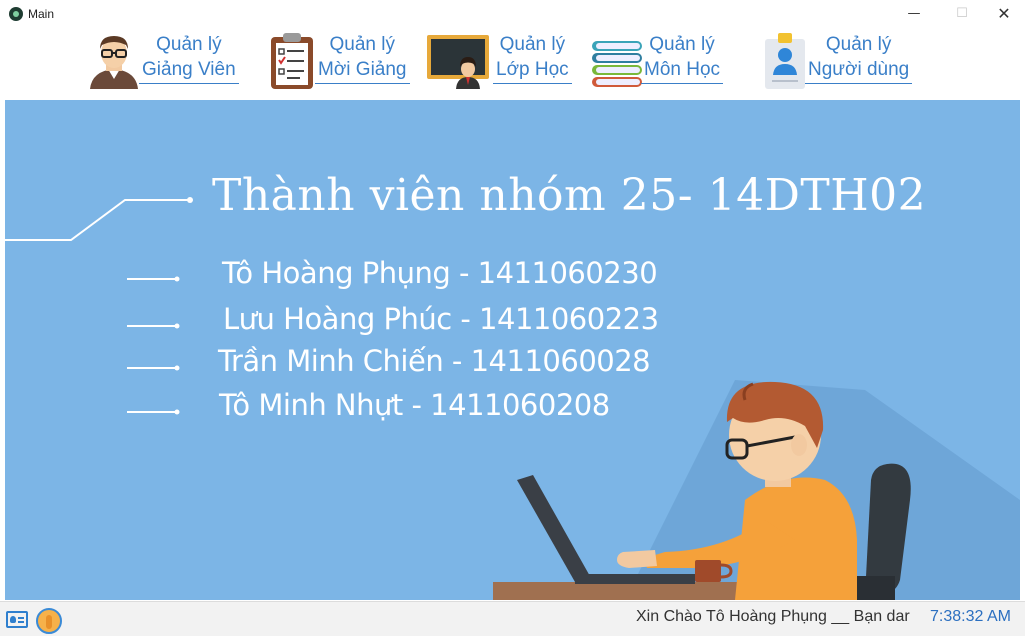 The image size is (1025, 636). What do you see at coordinates (292, 61) in the screenshot?
I see `clipboard-icon` at bounding box center [292, 61].